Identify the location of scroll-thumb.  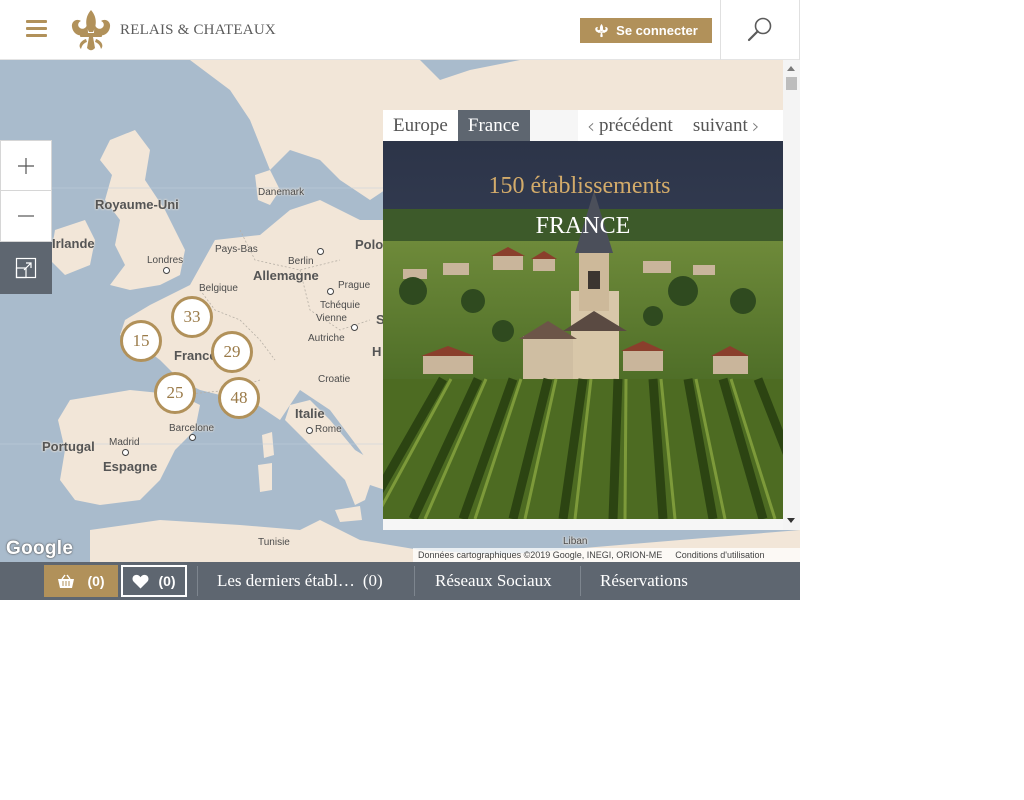
(791, 83).